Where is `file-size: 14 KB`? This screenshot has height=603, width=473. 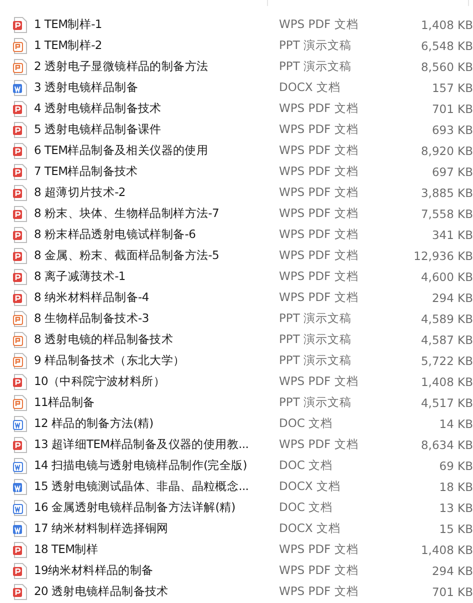 file-size: 14 KB is located at coordinates (455, 423).